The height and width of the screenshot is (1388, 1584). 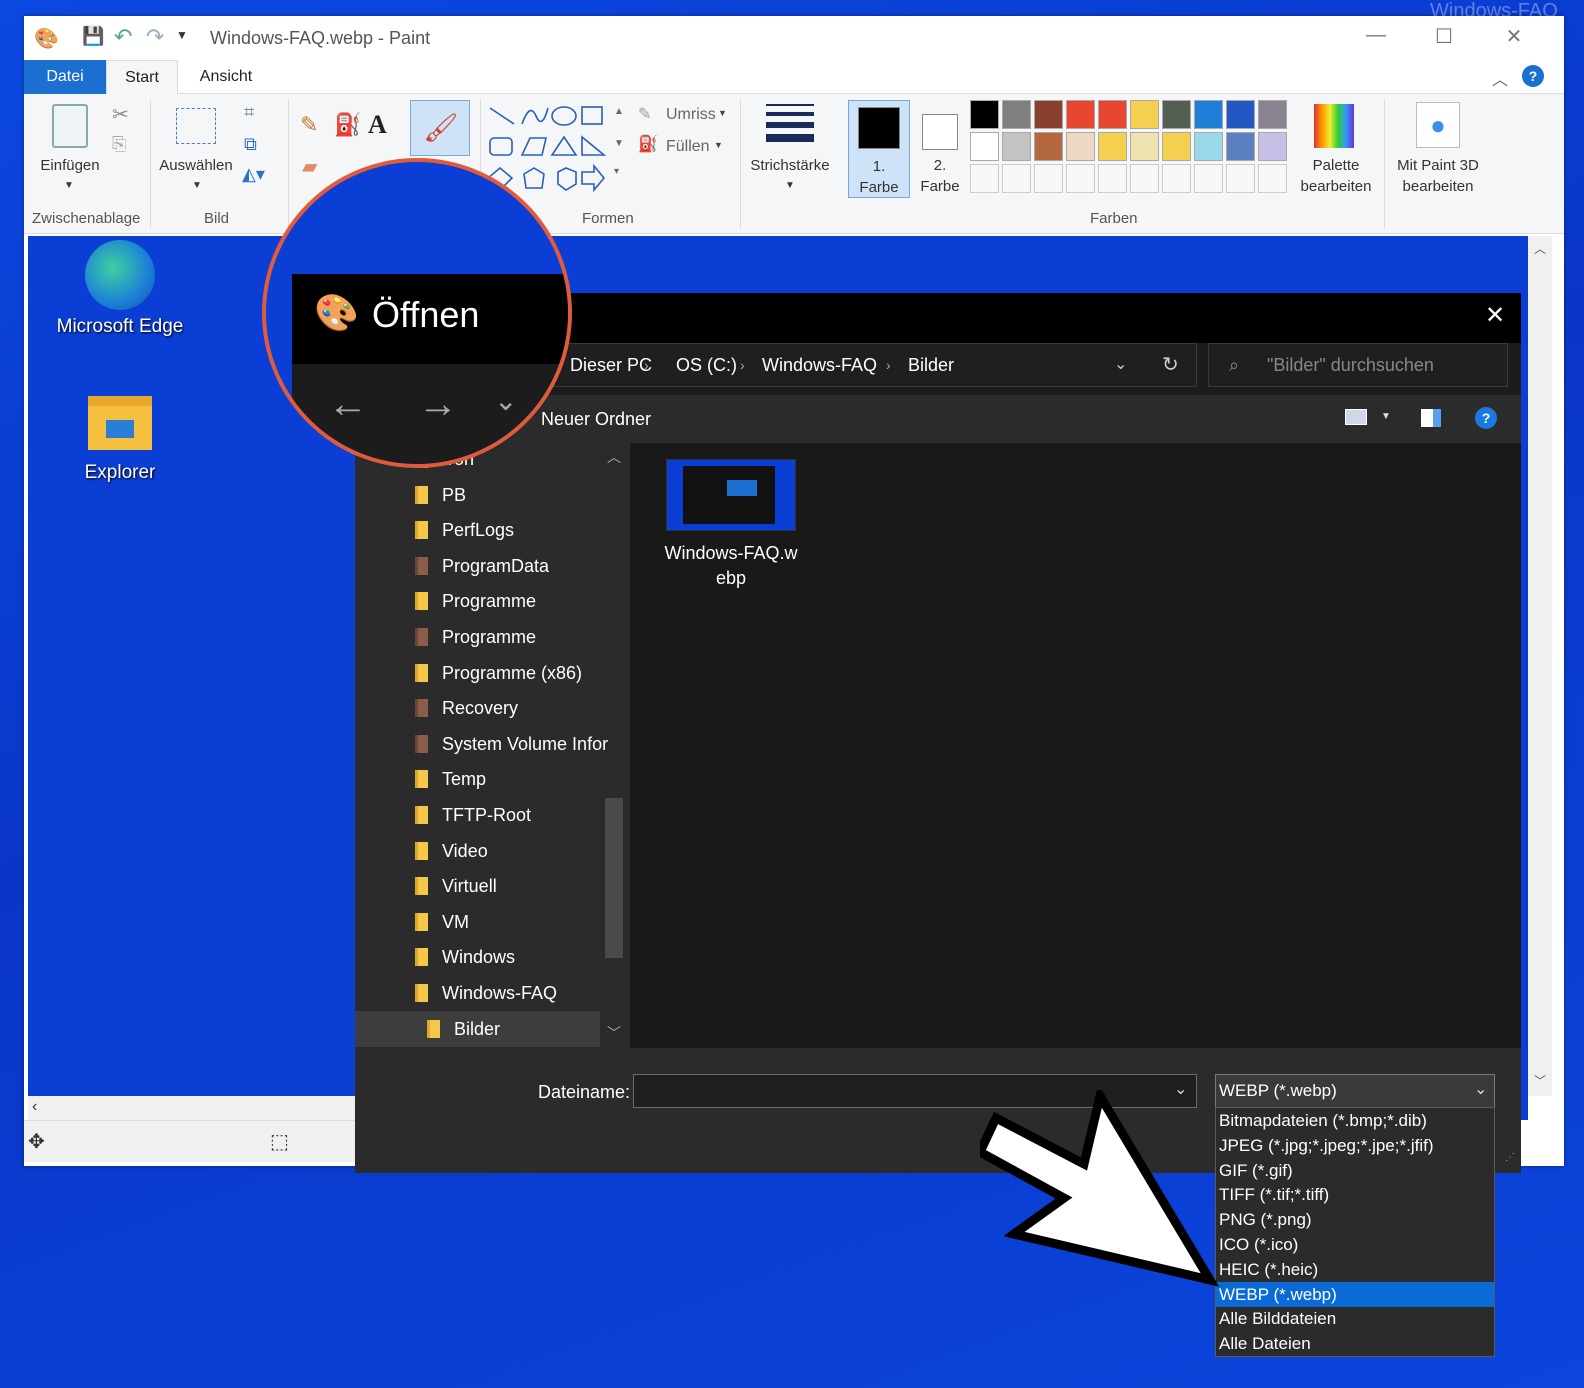 I want to click on filetype-option: JPEG (*.jpg;*.jpeg;*.jpe;*.jfif), so click(x=1355, y=1145).